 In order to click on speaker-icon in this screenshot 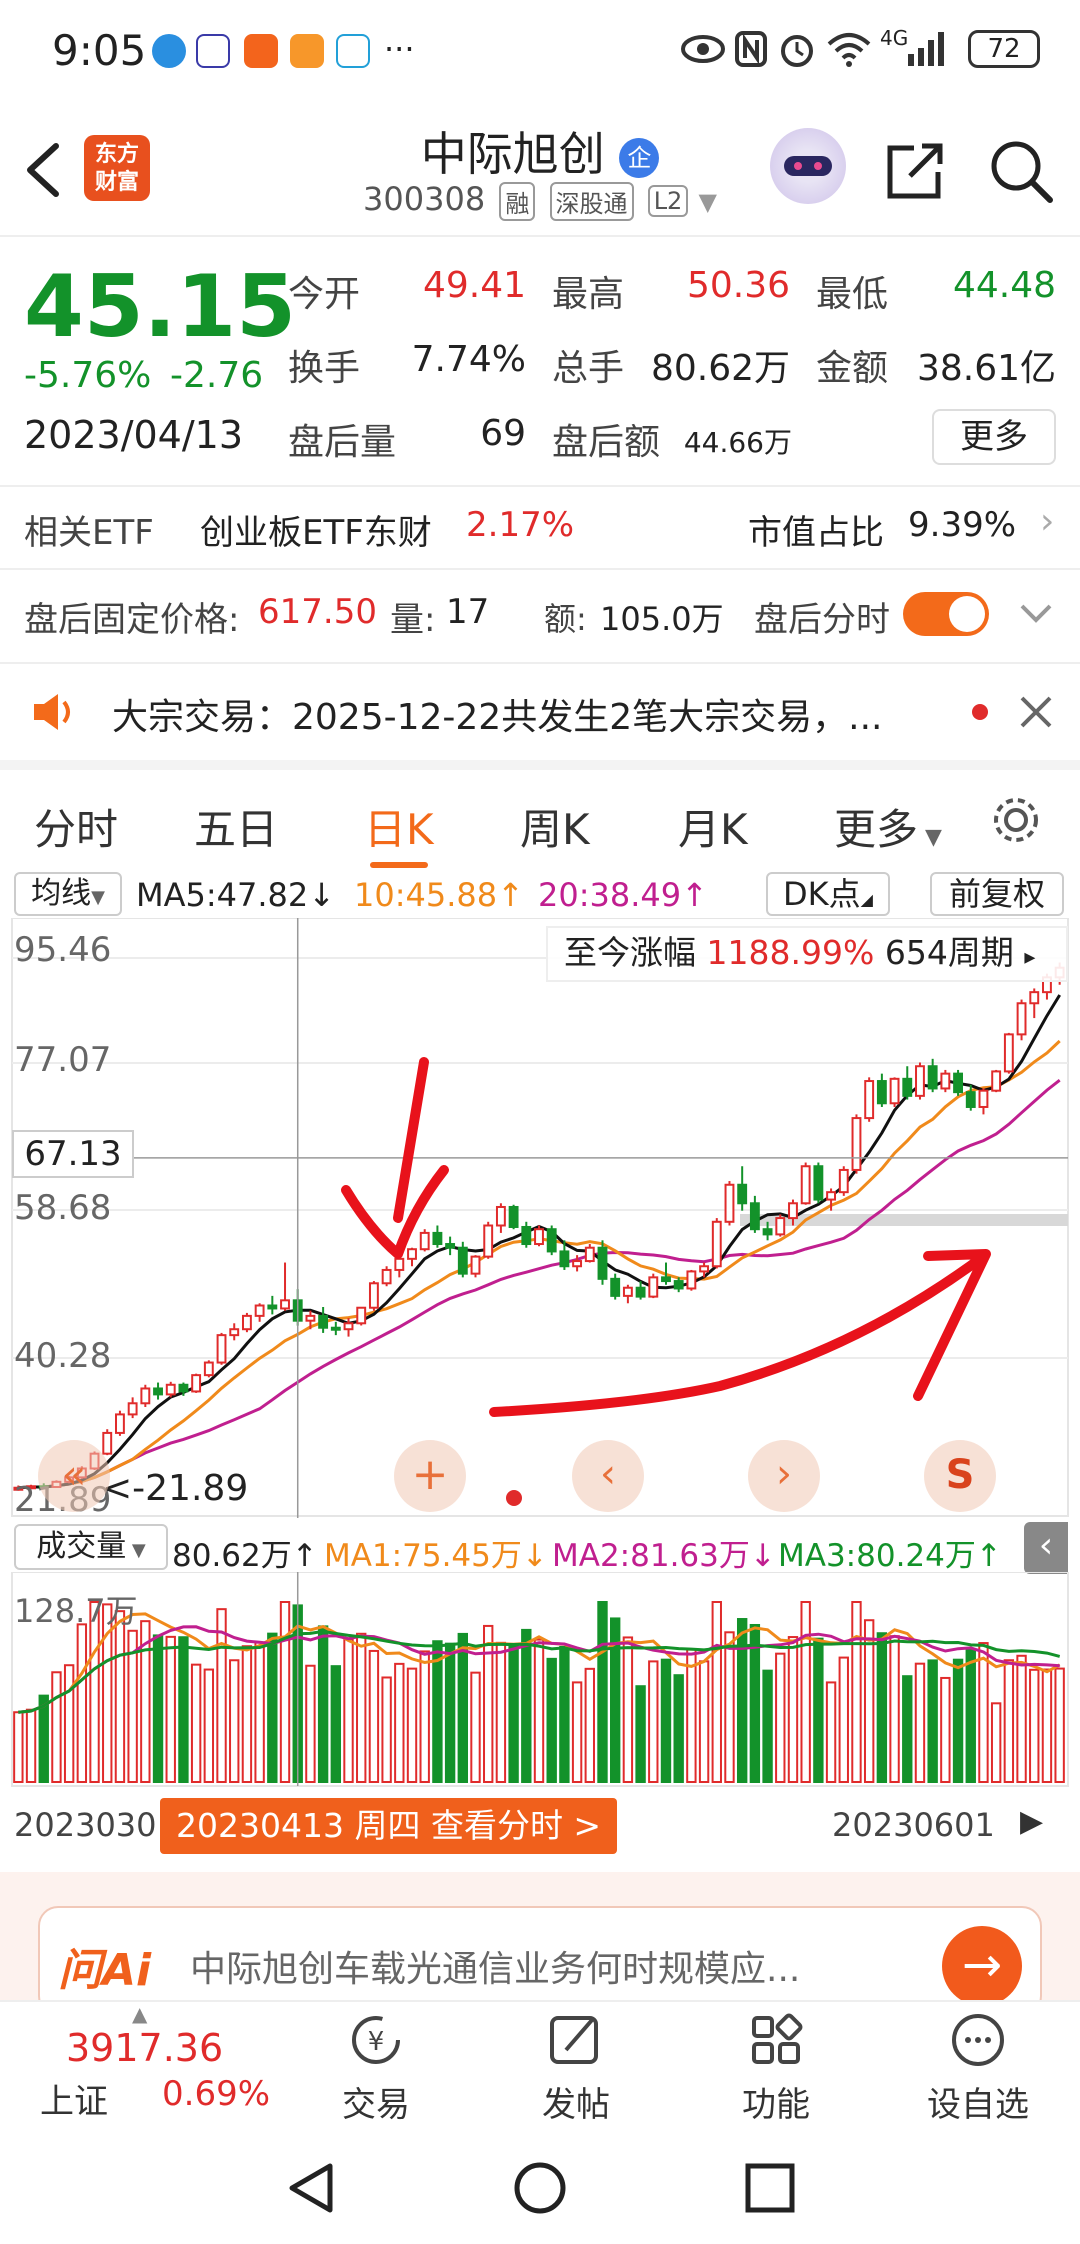, I will do `click(52, 712)`.